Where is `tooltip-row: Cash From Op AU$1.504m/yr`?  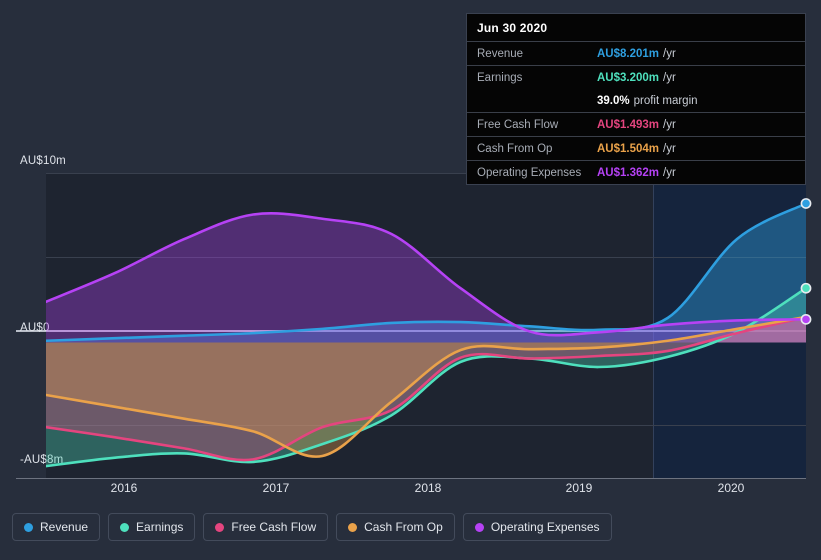 tooltip-row: Cash From Op AU$1.504m/yr is located at coordinates (636, 148).